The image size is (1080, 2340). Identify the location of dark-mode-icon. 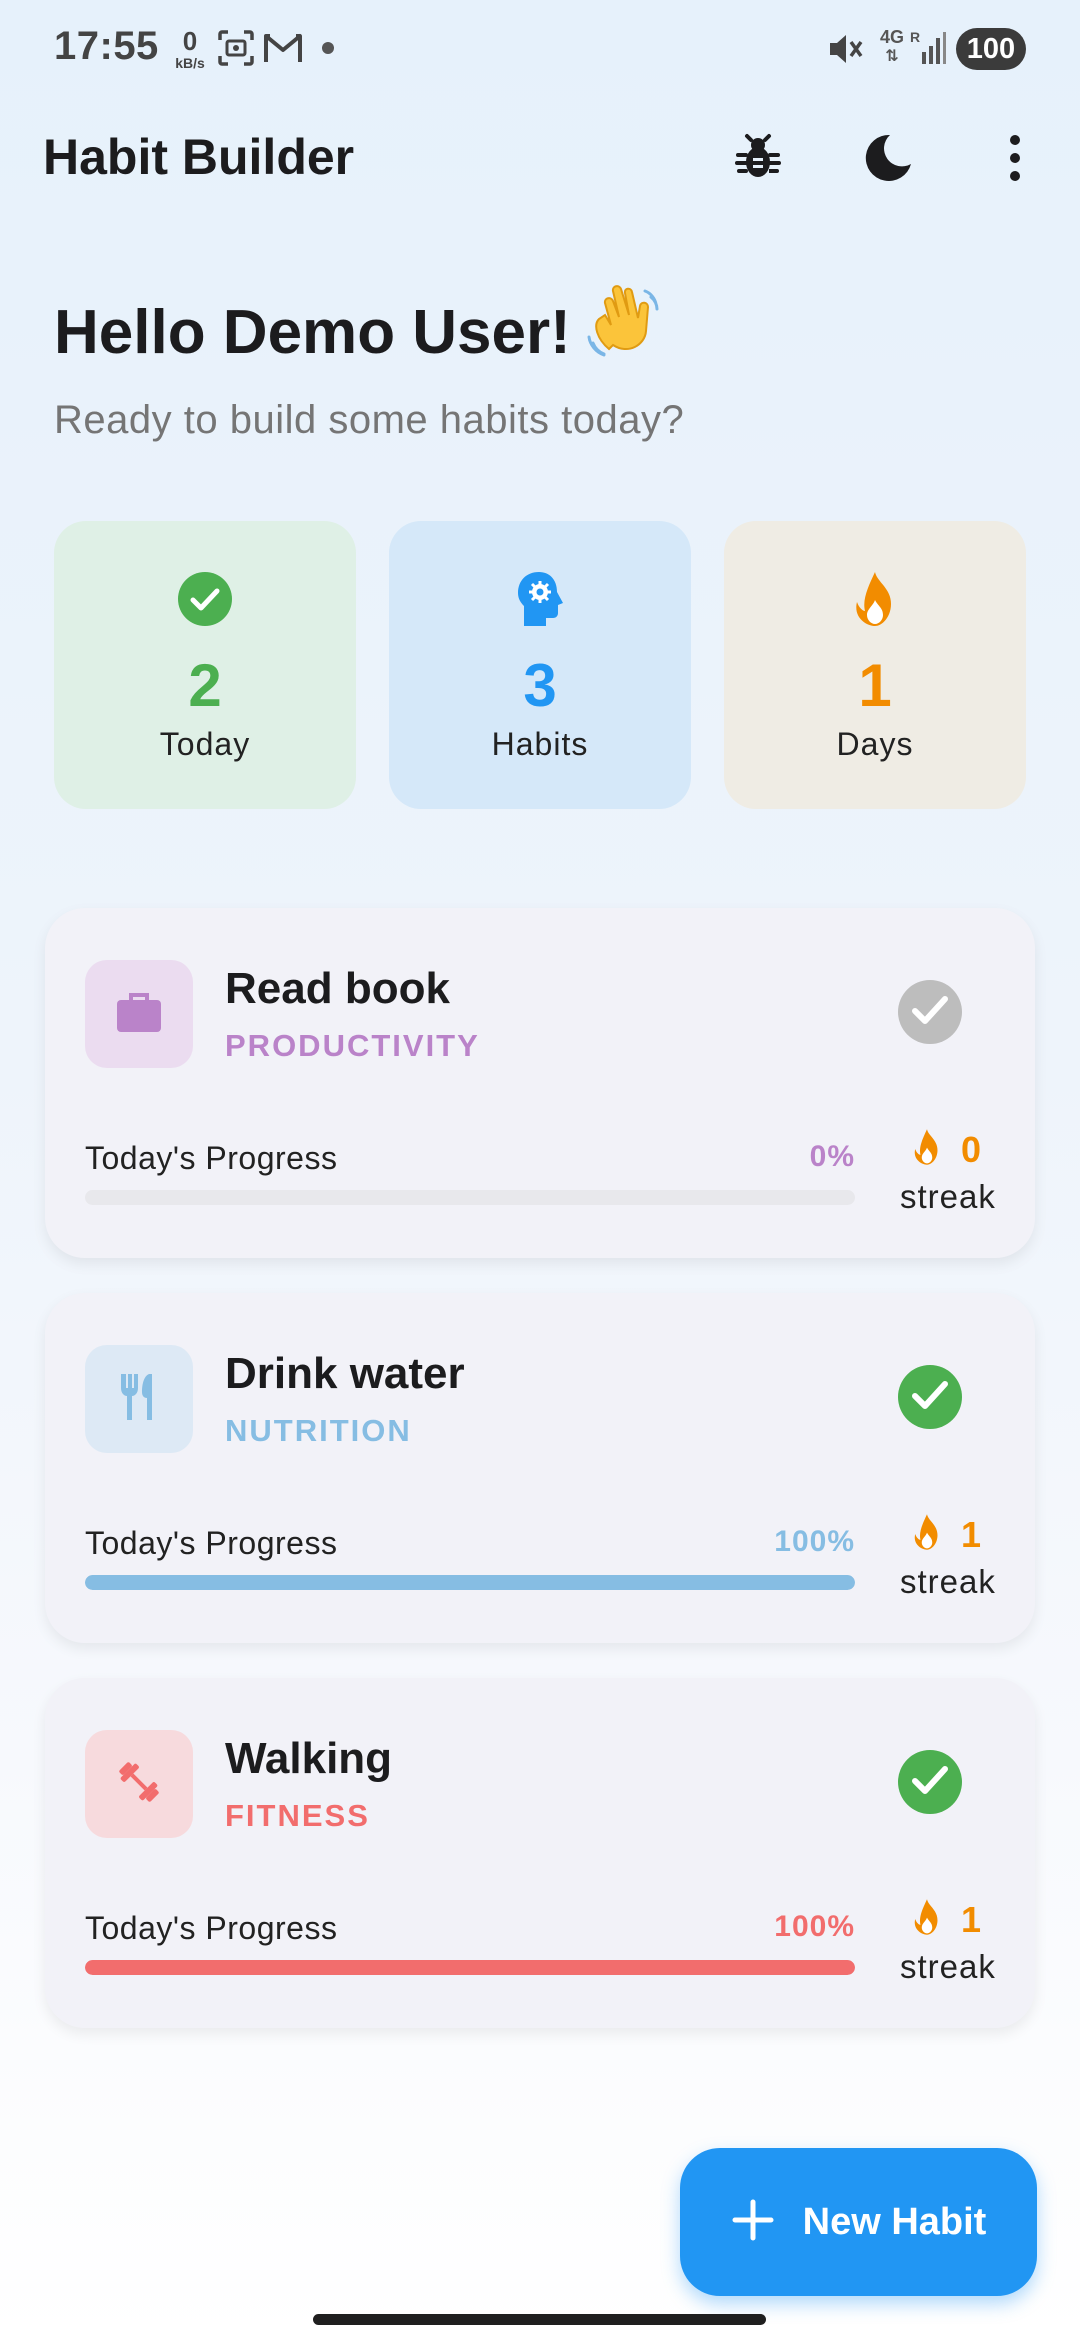
(888, 160).